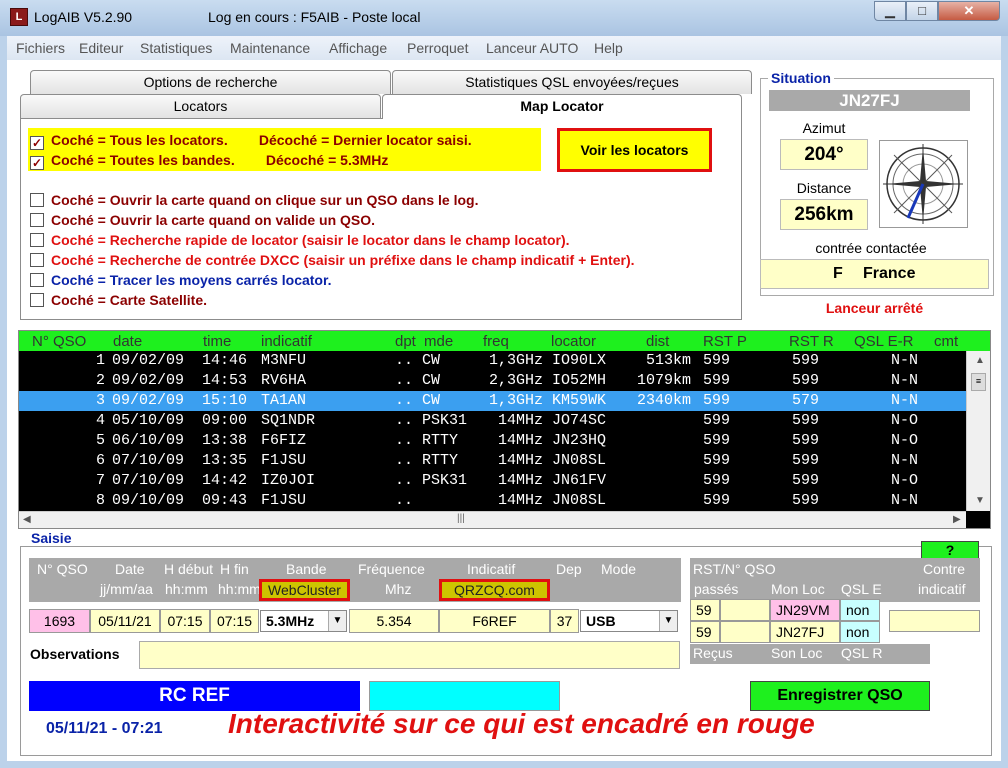 This screenshot has width=1008, height=768. I want to click on log-horizontal-scrollbar: ◀ ||| ▶, so click(492, 519).